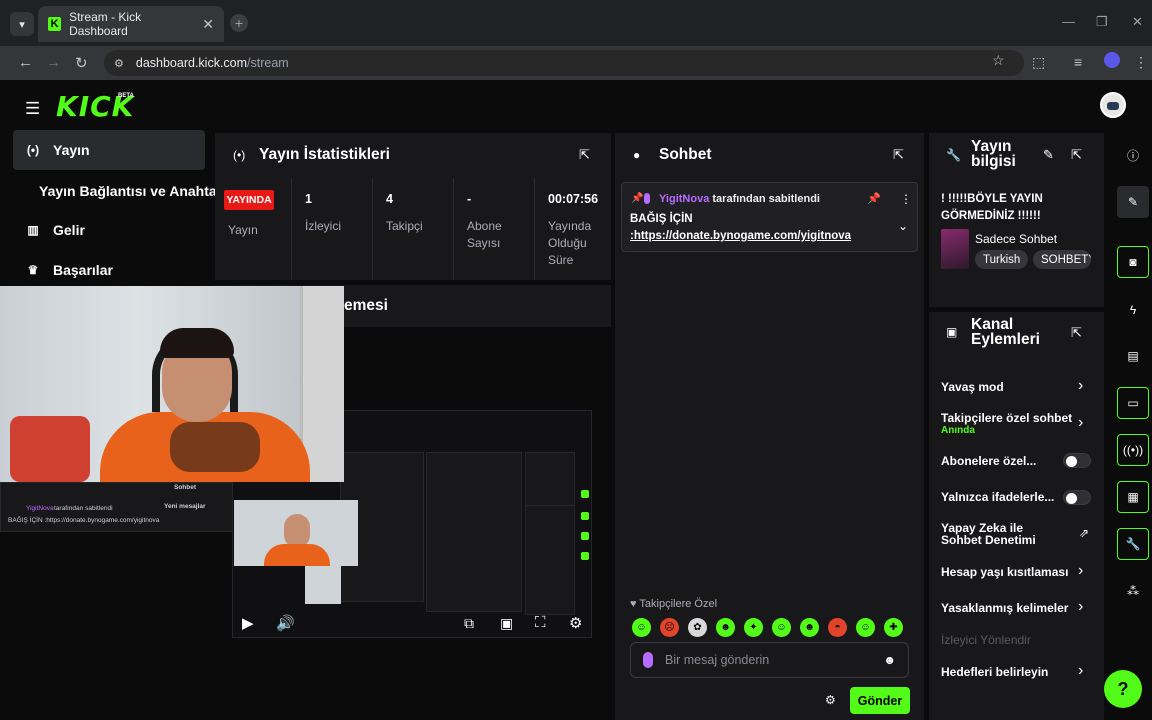  I want to click on emote-icon: ☹, so click(669, 627).